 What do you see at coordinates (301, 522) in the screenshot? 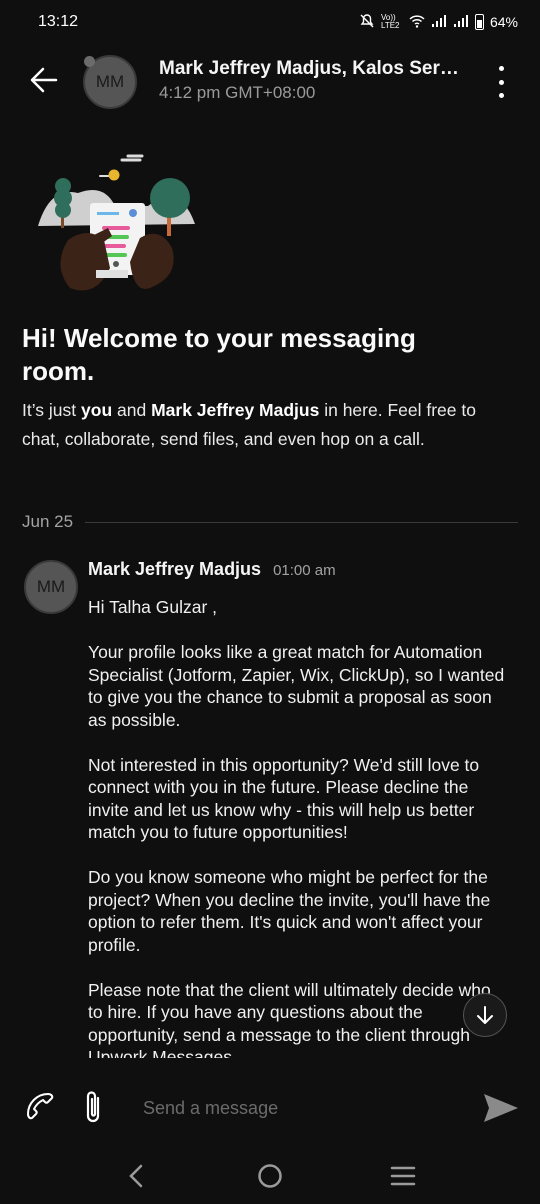
I see `divider` at bounding box center [301, 522].